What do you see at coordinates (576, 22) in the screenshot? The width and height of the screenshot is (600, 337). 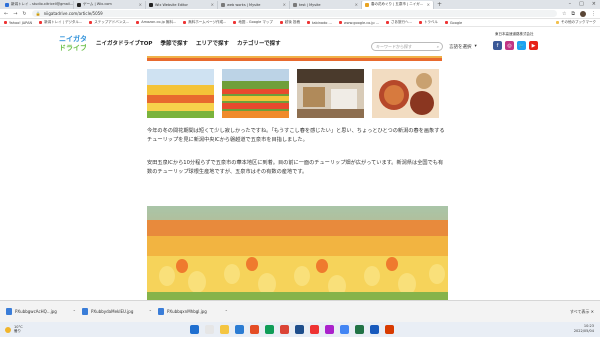 I see `bookmark-item: その他のブックマーク` at bounding box center [576, 22].